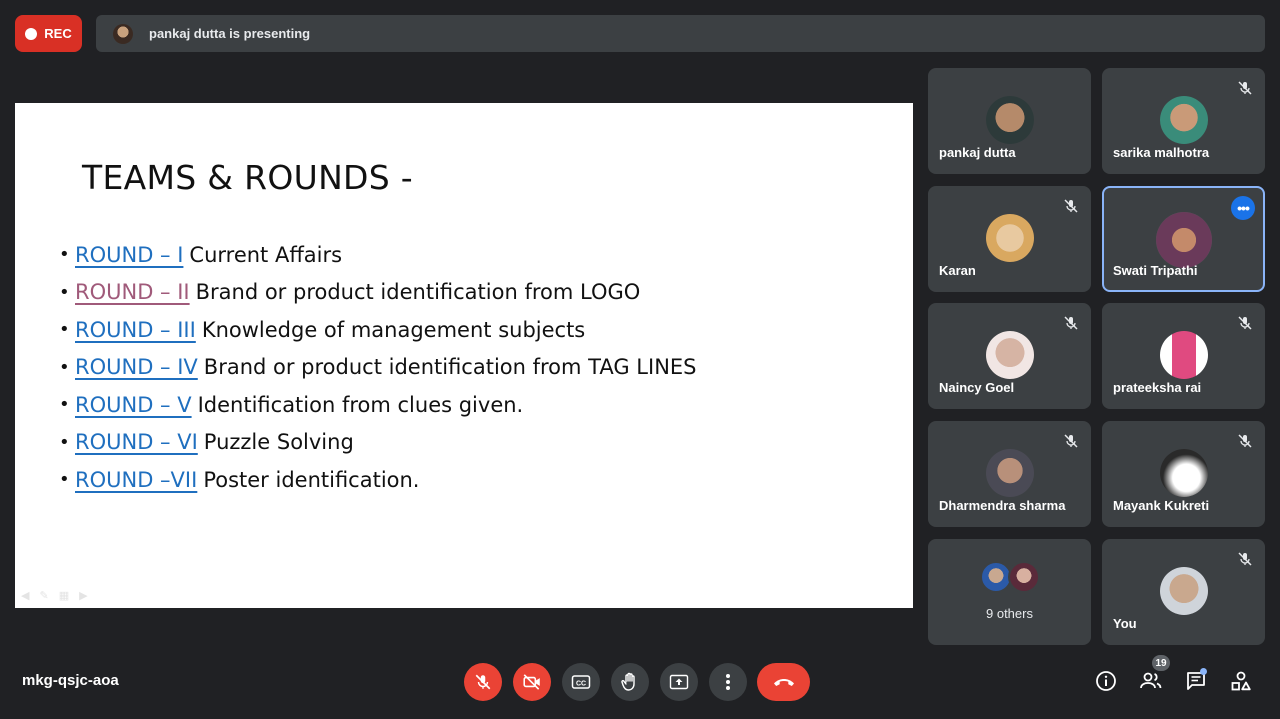 The width and height of the screenshot is (1280, 719). What do you see at coordinates (43, 595) in the screenshot?
I see `pen-icon: ✎` at bounding box center [43, 595].